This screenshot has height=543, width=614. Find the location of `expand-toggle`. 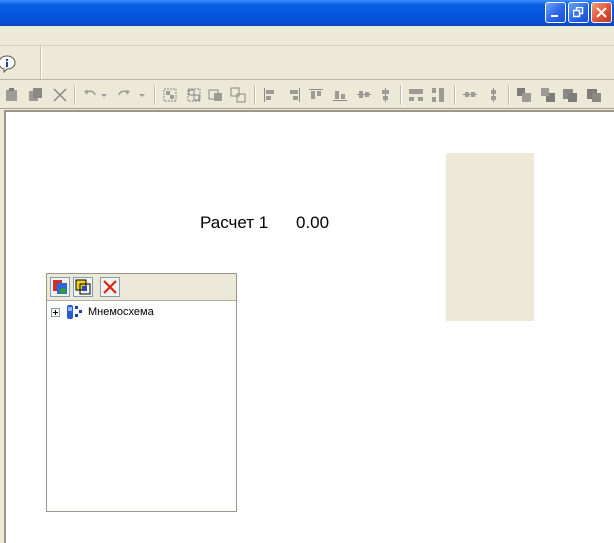

expand-toggle is located at coordinates (55, 312).